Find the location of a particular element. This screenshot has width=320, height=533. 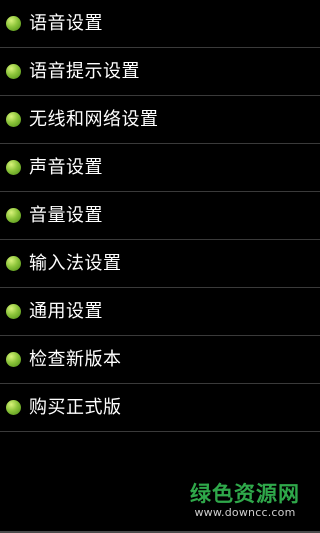

menu-item-volume-settings: 音量设置 is located at coordinates (160, 216).